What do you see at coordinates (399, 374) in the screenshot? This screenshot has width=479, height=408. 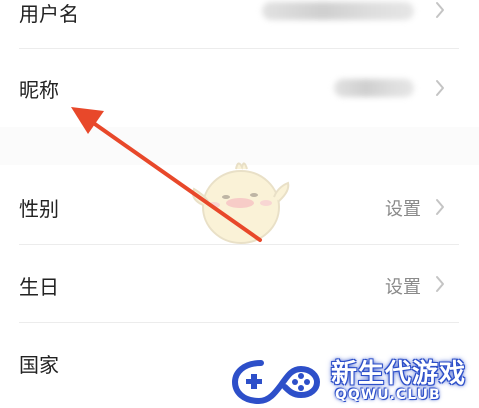 I see `watermark-title: 新生代游戏` at bounding box center [399, 374].